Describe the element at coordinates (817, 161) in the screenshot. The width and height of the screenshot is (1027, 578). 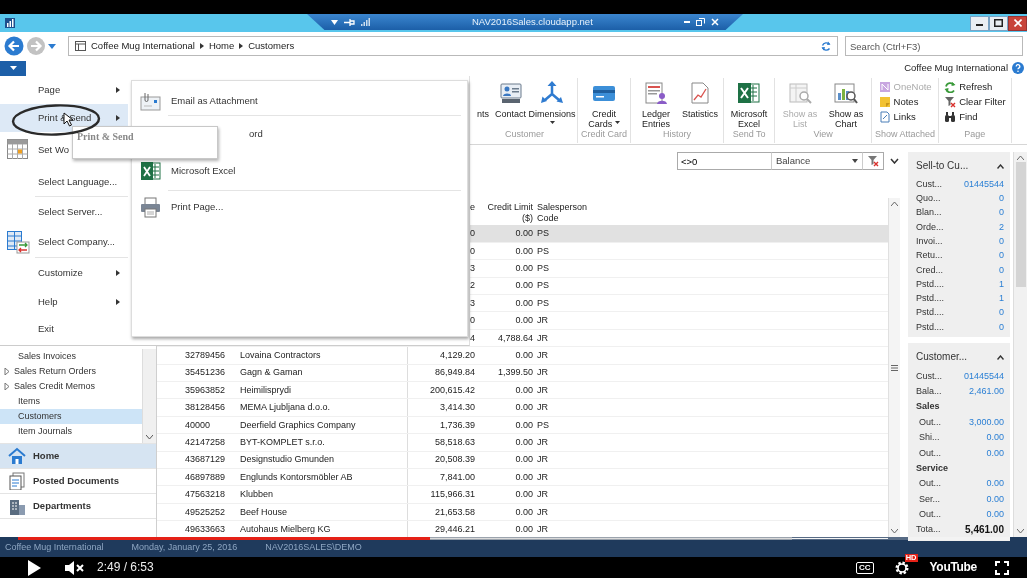
I see `field-dropdown: Balance` at that location.